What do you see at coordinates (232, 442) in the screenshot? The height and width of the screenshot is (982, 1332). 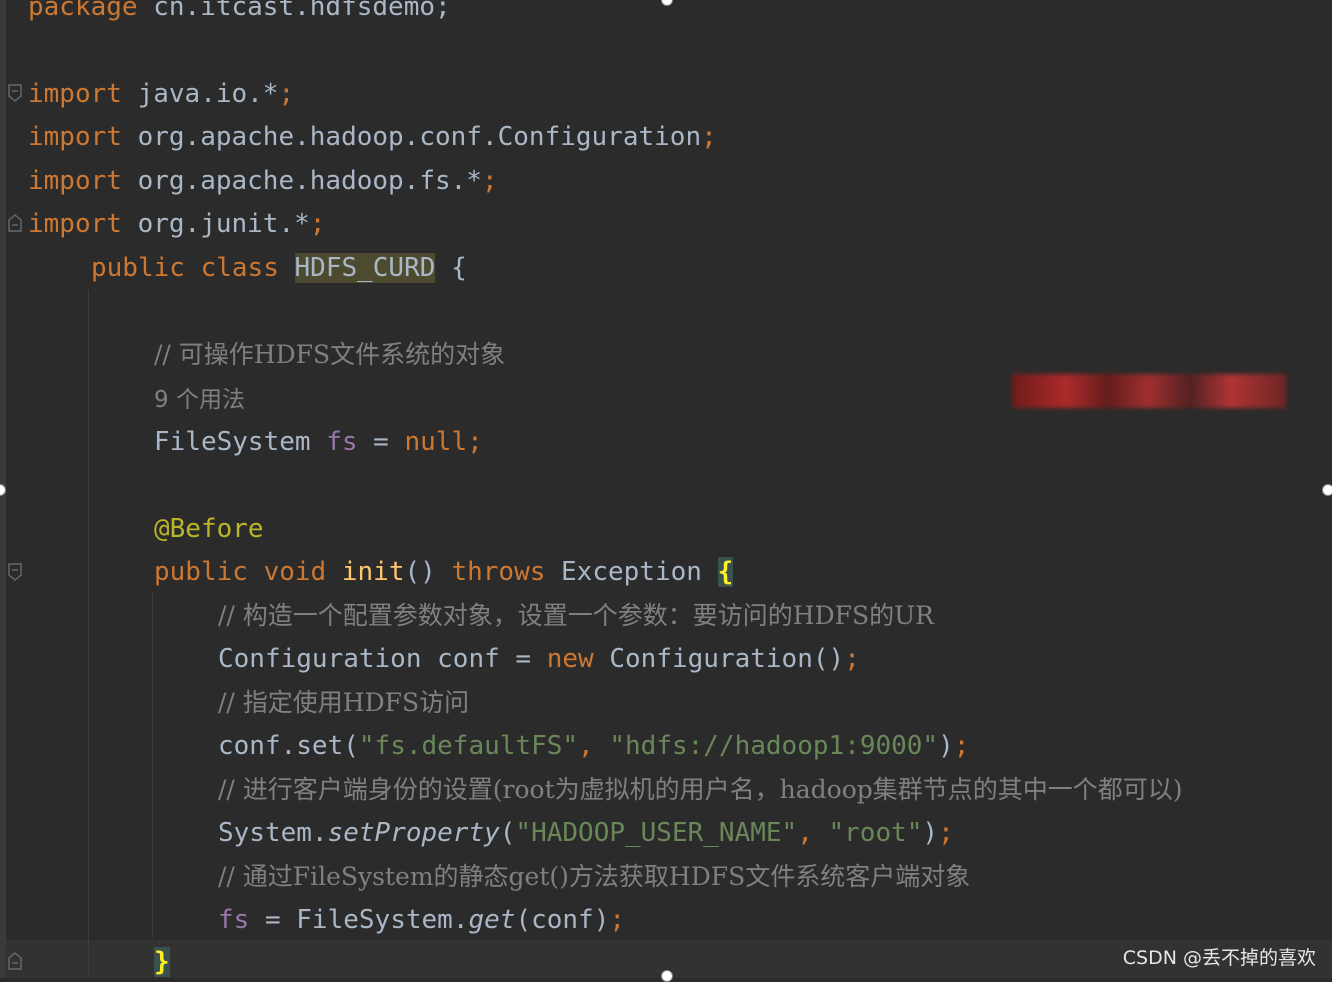 I see `type-name: FileSystem` at bounding box center [232, 442].